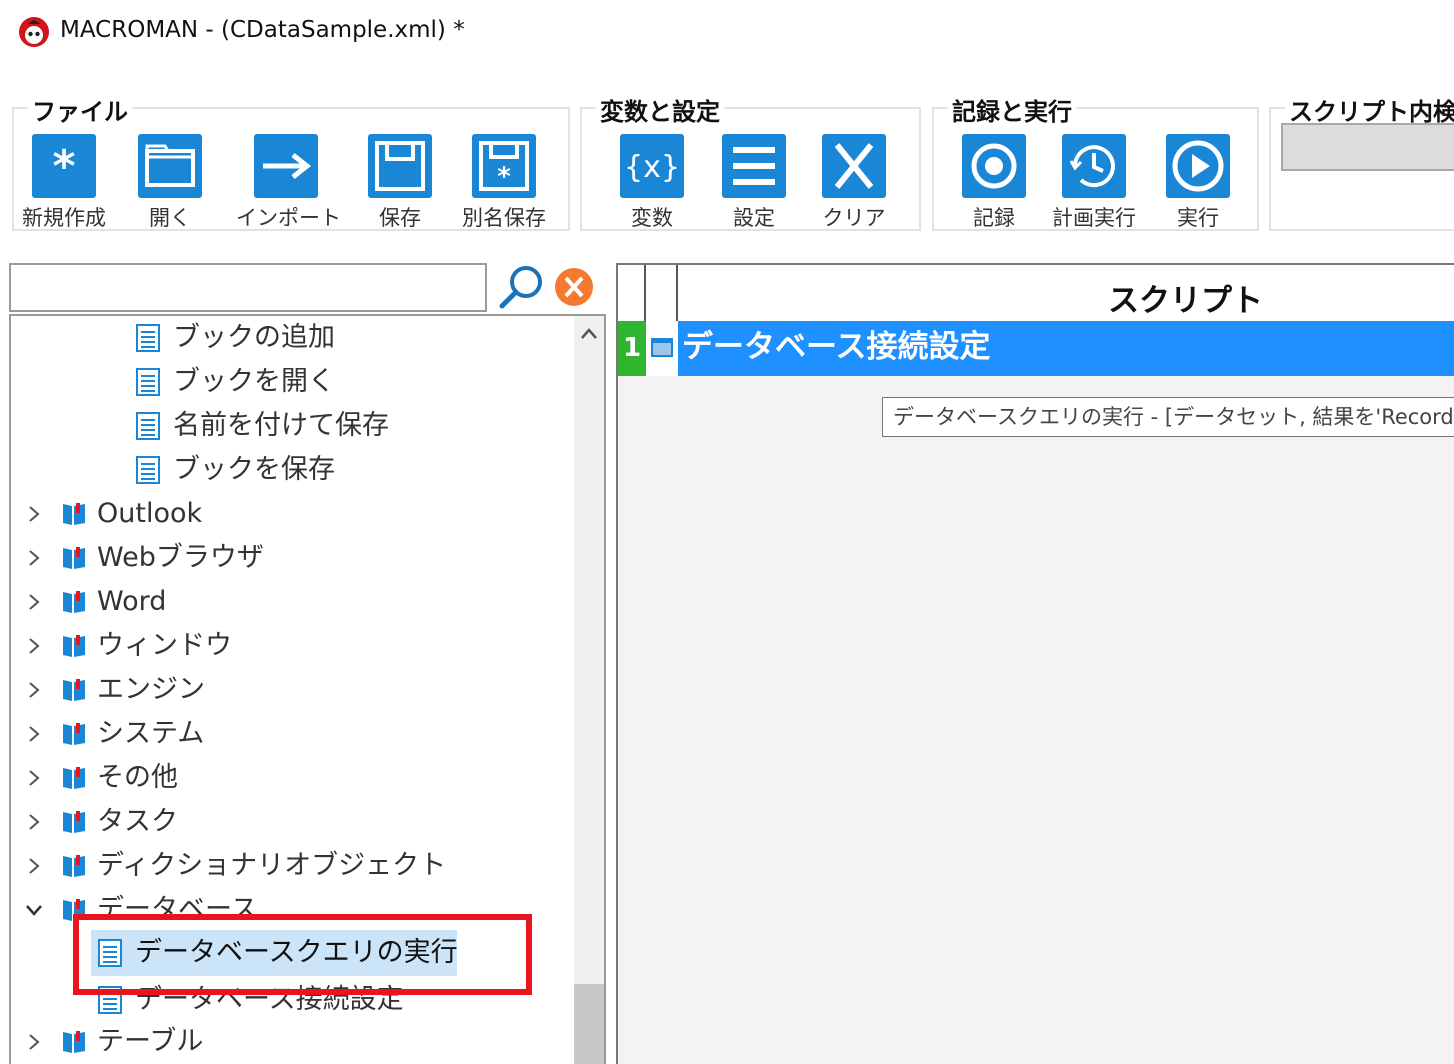 The image size is (1454, 1064). I want to click on tree-item-label: Outlook, so click(150, 513).